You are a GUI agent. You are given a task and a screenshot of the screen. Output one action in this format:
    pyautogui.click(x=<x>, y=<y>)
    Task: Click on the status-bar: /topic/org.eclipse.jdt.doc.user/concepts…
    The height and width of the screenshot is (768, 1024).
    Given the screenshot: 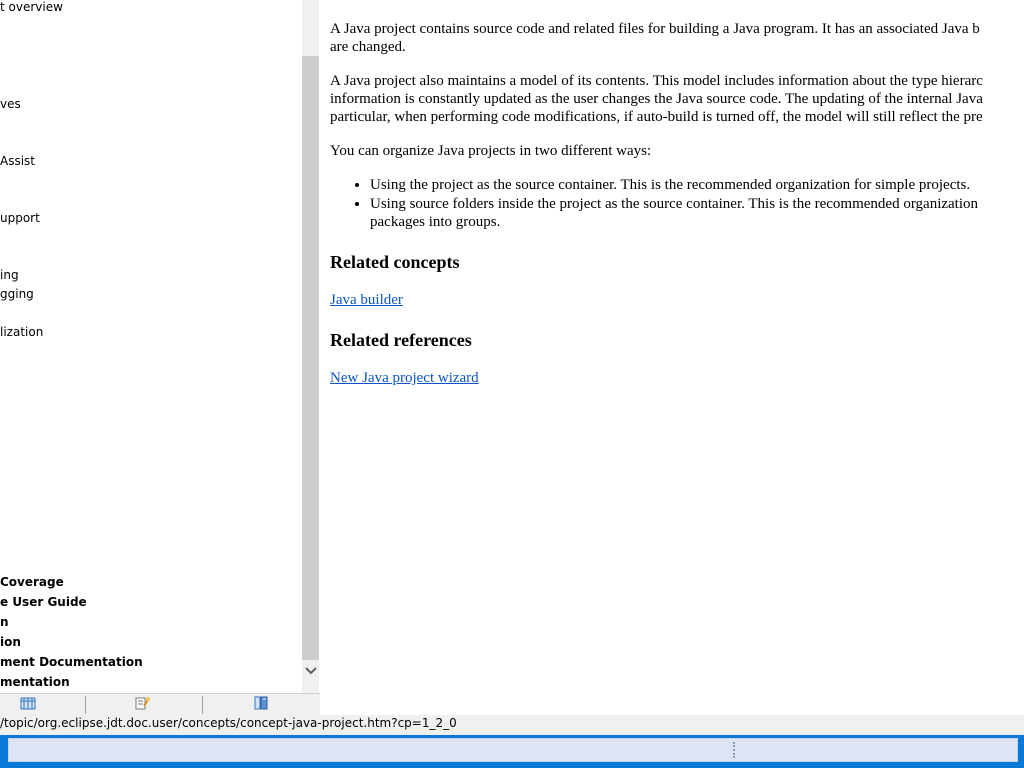 What is the action you would take?
    pyautogui.click(x=512, y=725)
    